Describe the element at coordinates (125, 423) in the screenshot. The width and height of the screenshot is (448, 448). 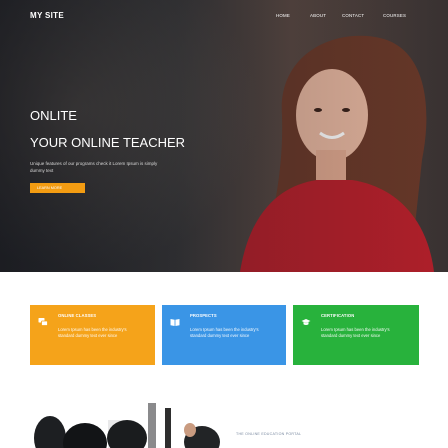
I see `students-image` at that location.